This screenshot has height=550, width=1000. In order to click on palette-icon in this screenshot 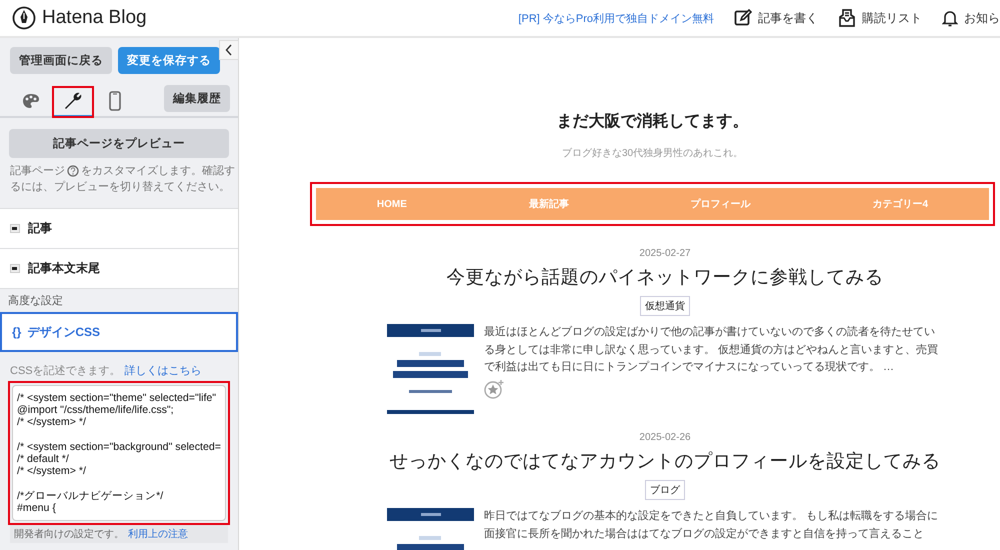, I will do `click(31, 100)`.